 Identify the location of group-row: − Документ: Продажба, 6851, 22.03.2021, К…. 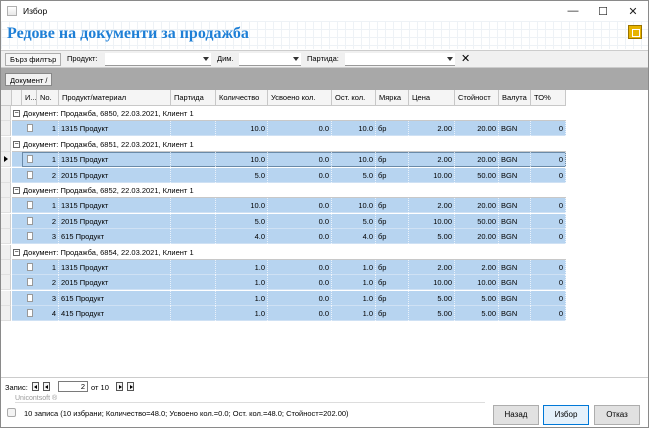
(283, 144).